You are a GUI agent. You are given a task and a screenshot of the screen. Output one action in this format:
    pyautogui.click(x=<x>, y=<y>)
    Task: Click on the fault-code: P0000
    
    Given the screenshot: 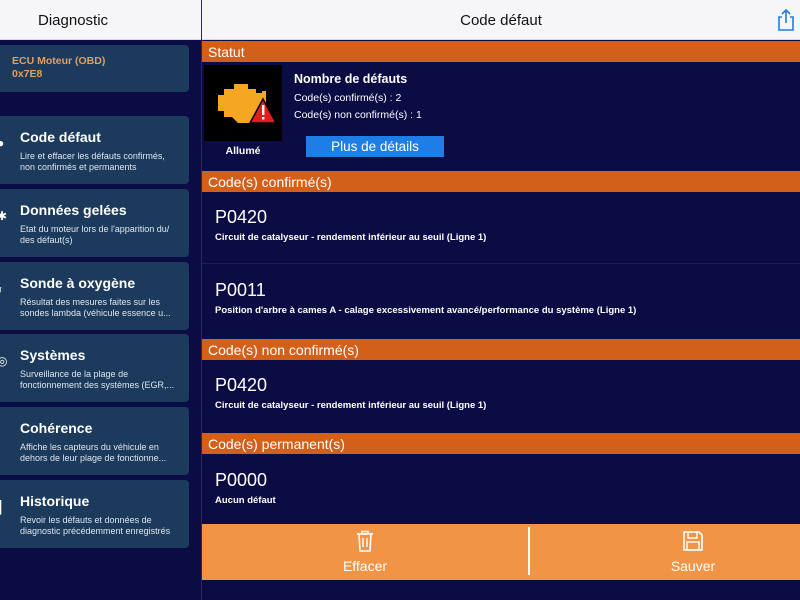 What is the action you would take?
    pyautogui.click(x=241, y=480)
    